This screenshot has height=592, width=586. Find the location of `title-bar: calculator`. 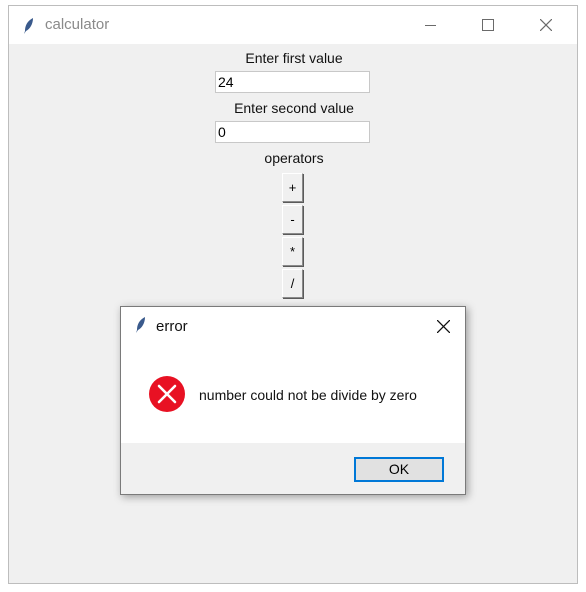

title-bar: calculator is located at coordinates (293, 25).